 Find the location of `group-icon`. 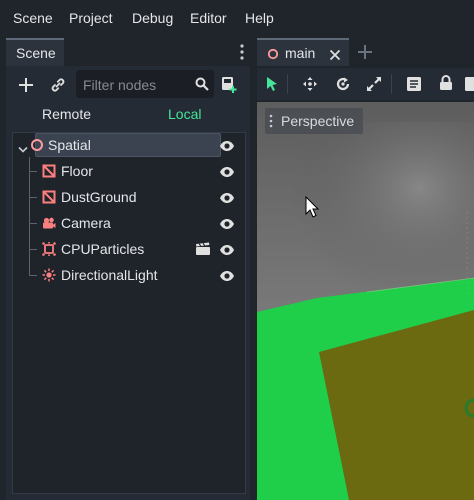

group-icon is located at coordinates (469, 85).